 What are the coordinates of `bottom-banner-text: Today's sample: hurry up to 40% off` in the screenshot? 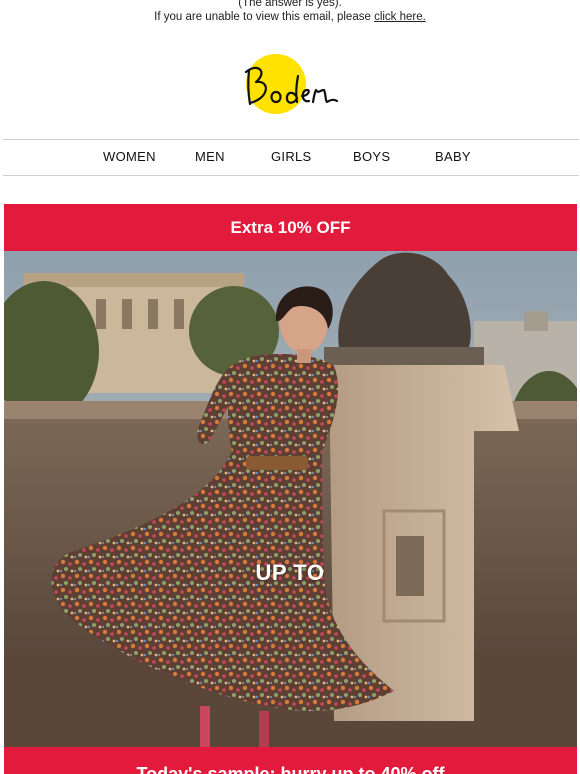 It's located at (290, 769).